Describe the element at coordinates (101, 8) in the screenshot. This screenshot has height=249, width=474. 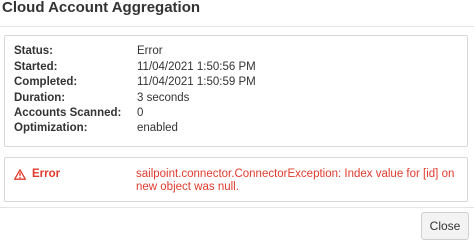
I see `dialog-title: Cloud Account Aggregation` at that location.